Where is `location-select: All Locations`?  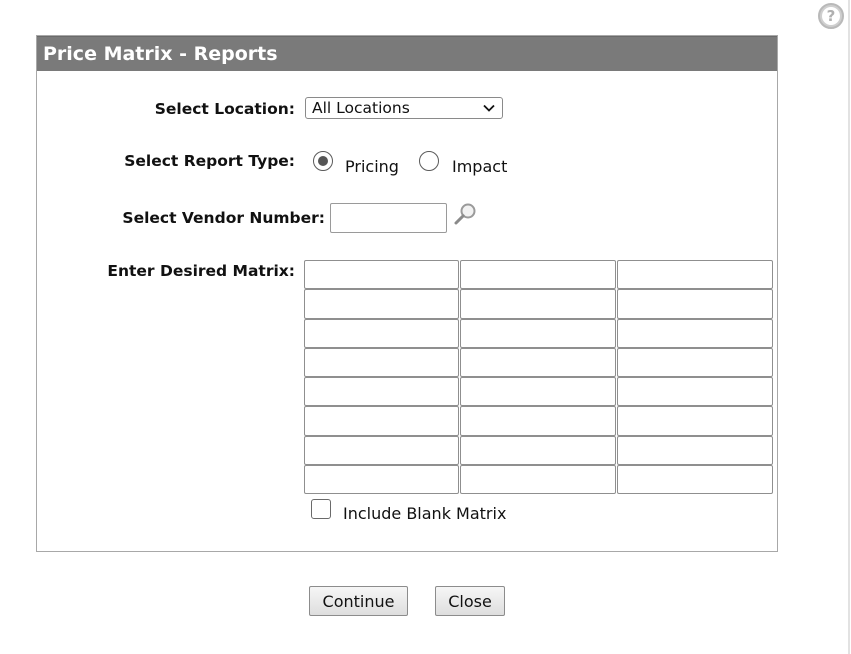
location-select: All Locations is located at coordinates (404, 108).